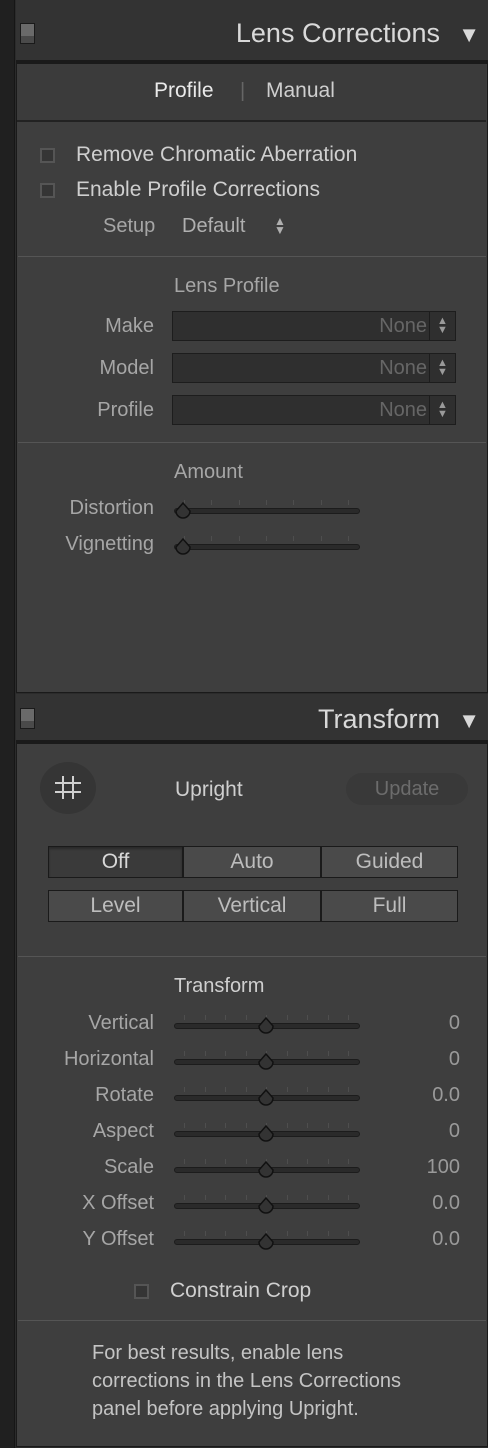 The width and height of the screenshot is (488, 1448). What do you see at coordinates (47, 190) in the screenshot?
I see `enable-profile-checkbox` at bounding box center [47, 190].